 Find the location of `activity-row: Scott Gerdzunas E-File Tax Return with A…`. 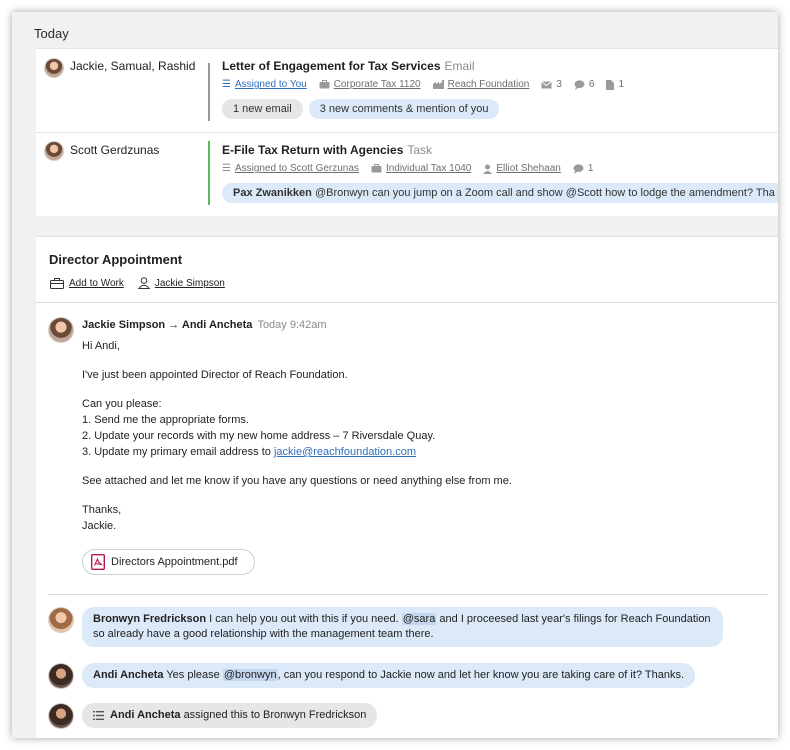

activity-row: Scott Gerdzunas E-File Tax Return with A… is located at coordinates (407, 174).